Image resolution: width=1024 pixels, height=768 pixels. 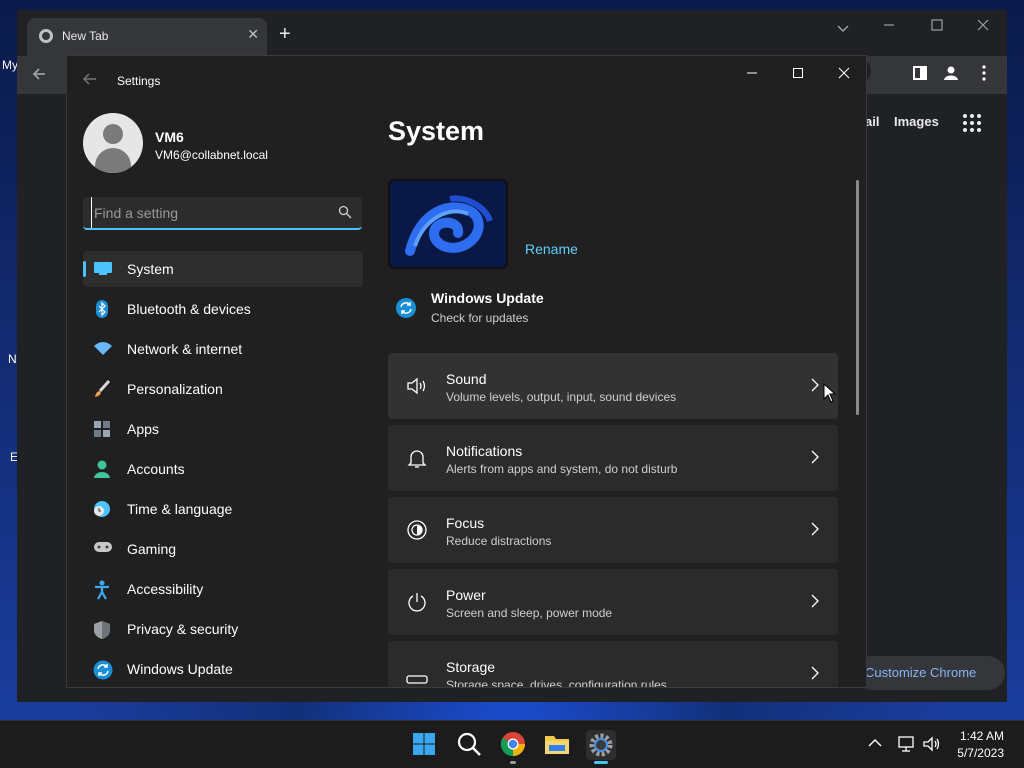 I want to click on sidebar-item-accounts: Accounts, so click(x=223, y=469).